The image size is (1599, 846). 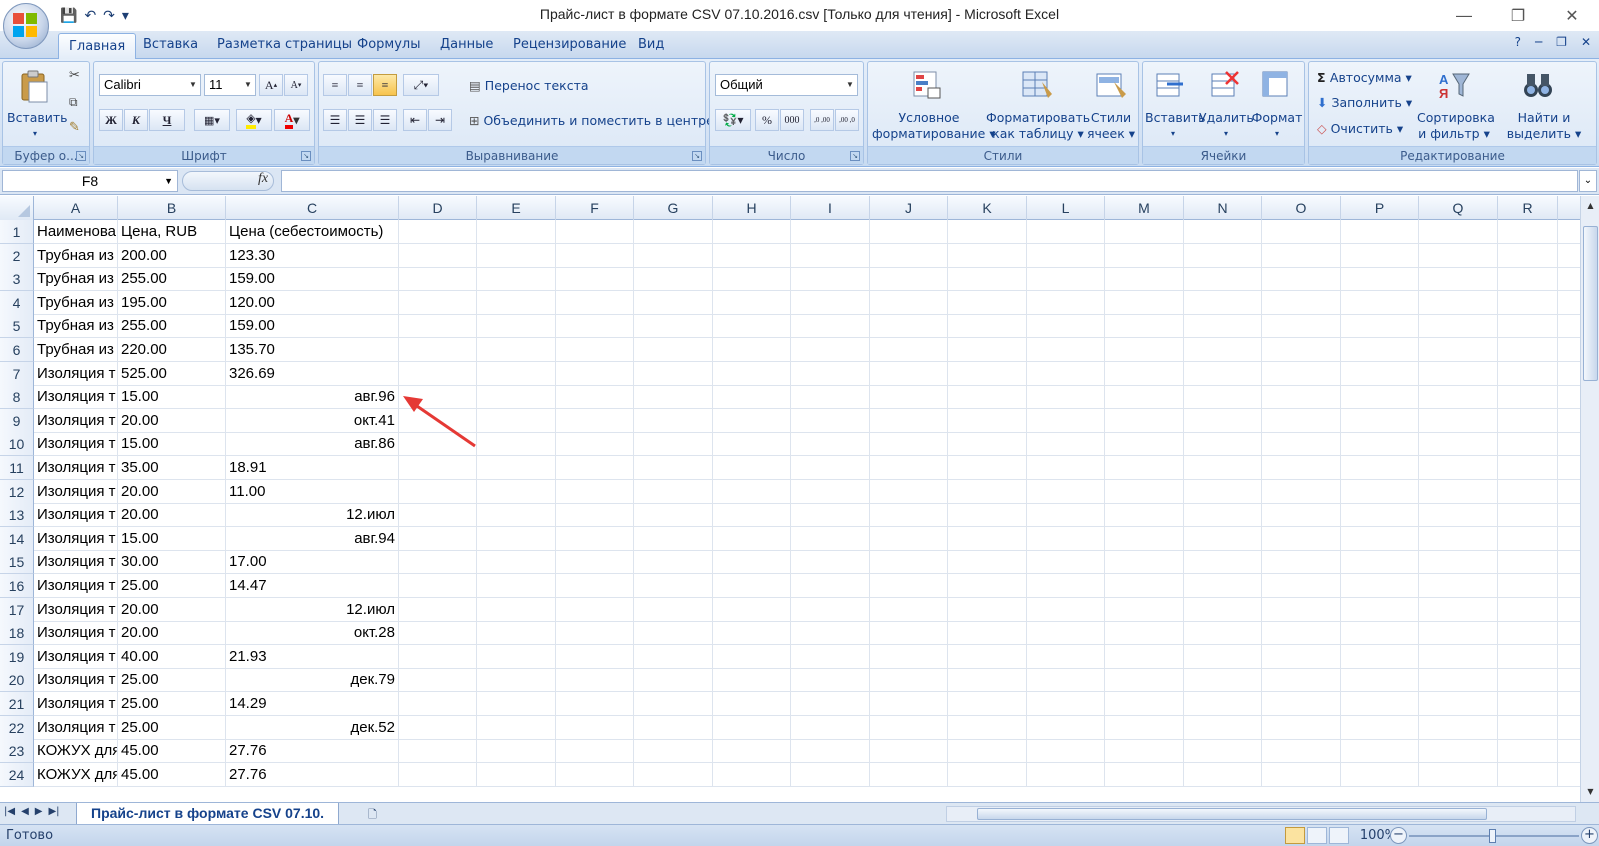 What do you see at coordinates (74, 128) in the screenshot?
I see `format-painter-icon: ✎` at bounding box center [74, 128].